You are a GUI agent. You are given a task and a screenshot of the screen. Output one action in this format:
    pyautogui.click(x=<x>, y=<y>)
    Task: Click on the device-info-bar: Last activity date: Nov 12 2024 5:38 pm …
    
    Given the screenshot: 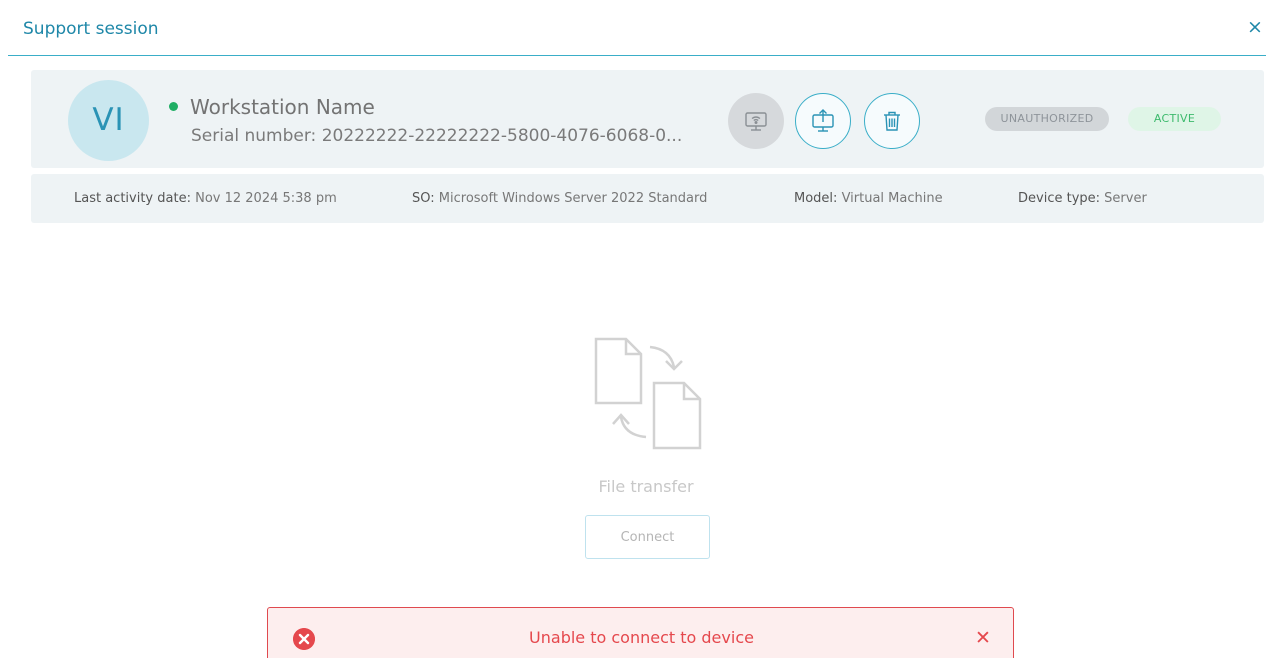 What is the action you would take?
    pyautogui.click(x=647, y=198)
    